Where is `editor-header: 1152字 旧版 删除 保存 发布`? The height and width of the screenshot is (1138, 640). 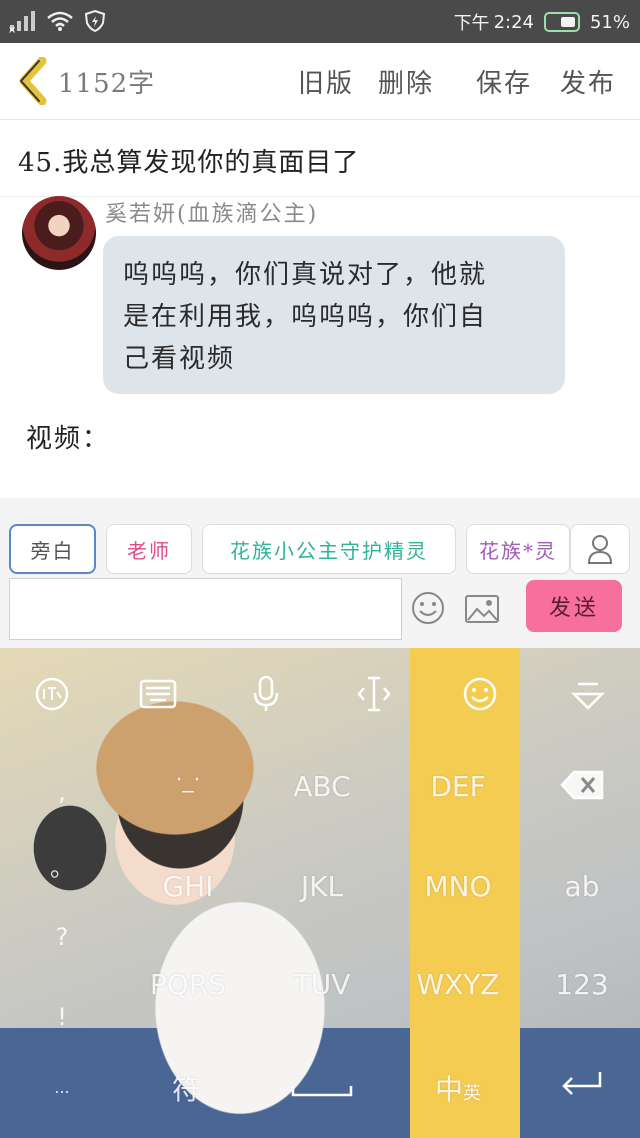
editor-header: 1152字 旧版 删除 保存 发布 is located at coordinates (320, 81).